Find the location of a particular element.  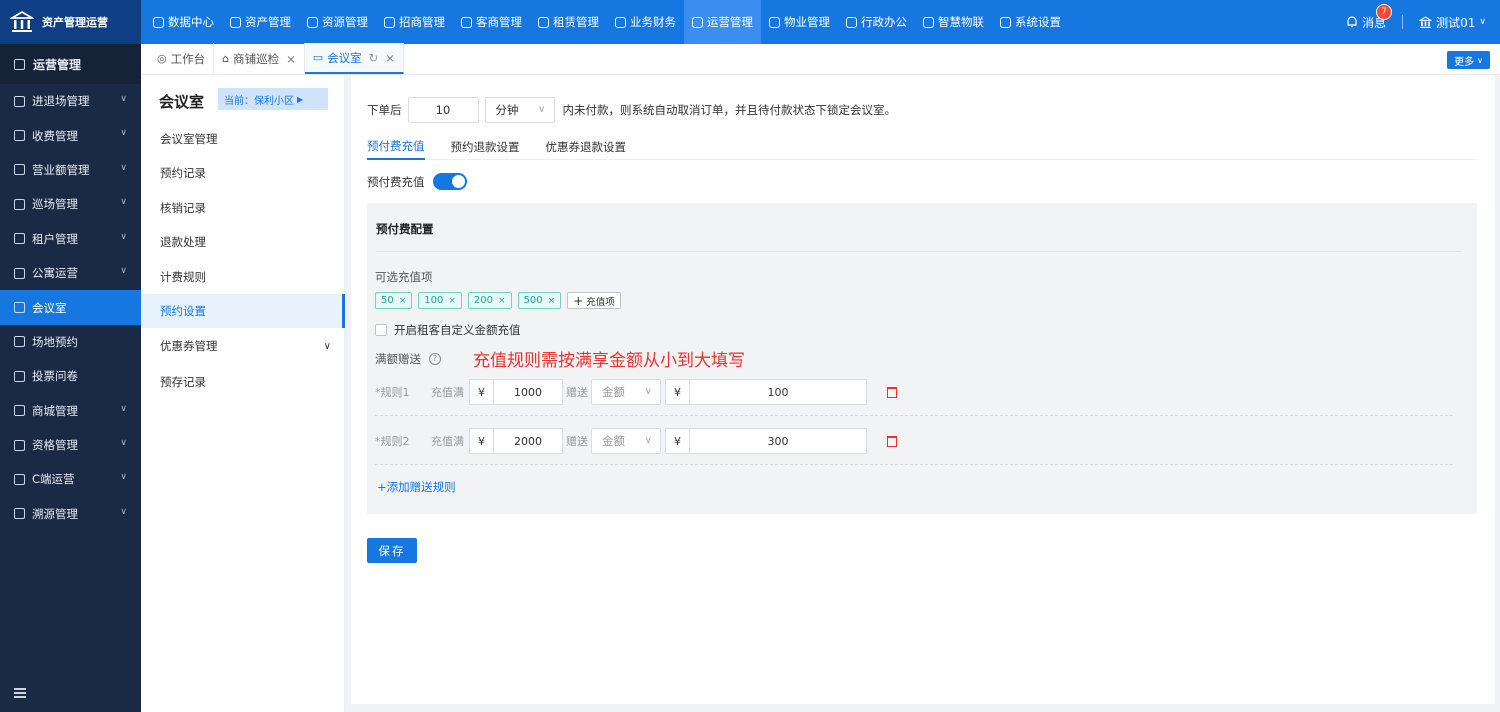

top-nav-item: 运营管理 is located at coordinates (722, 22).